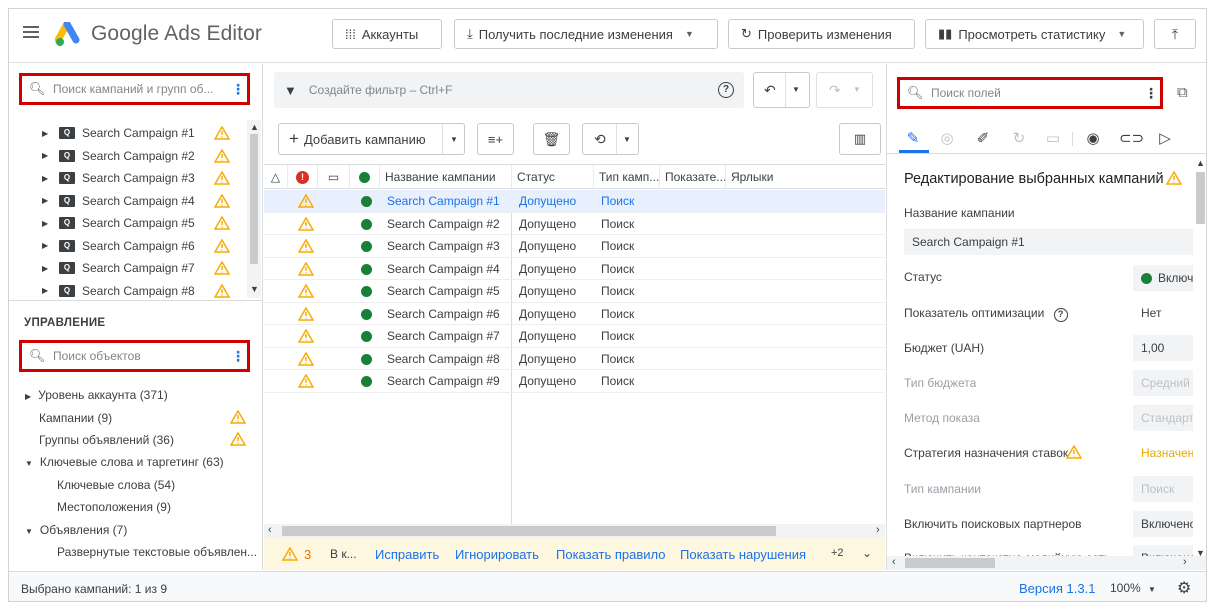 The height and width of the screenshot is (610, 1215). What do you see at coordinates (276, 177) in the screenshot?
I see `sort-triangle-icon: △` at bounding box center [276, 177].